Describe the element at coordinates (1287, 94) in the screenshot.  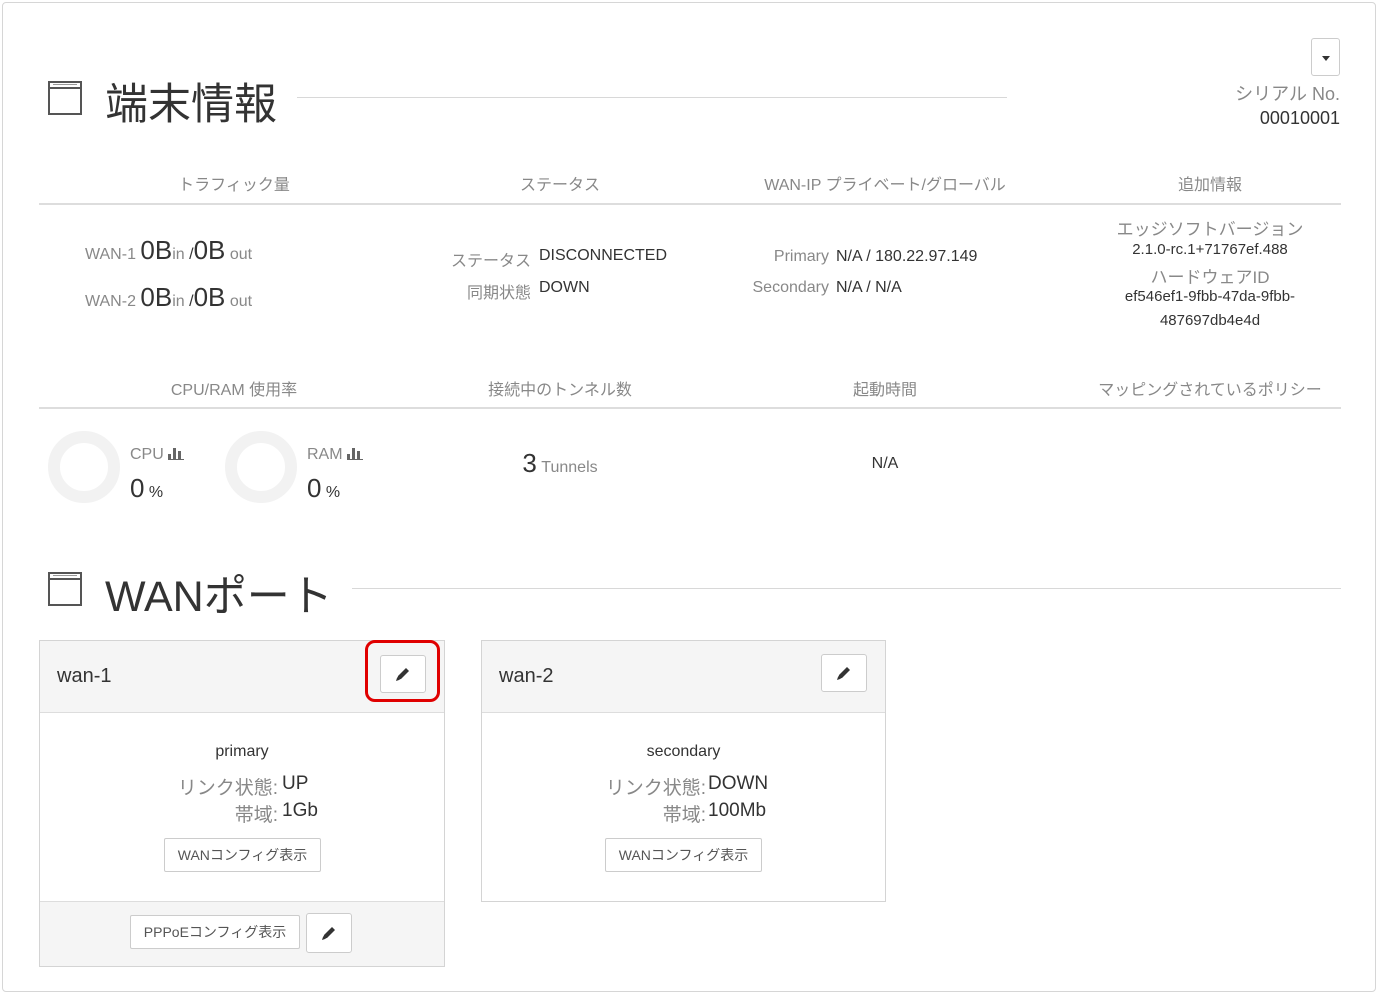
I see `serial-label: シリアル No.` at that location.